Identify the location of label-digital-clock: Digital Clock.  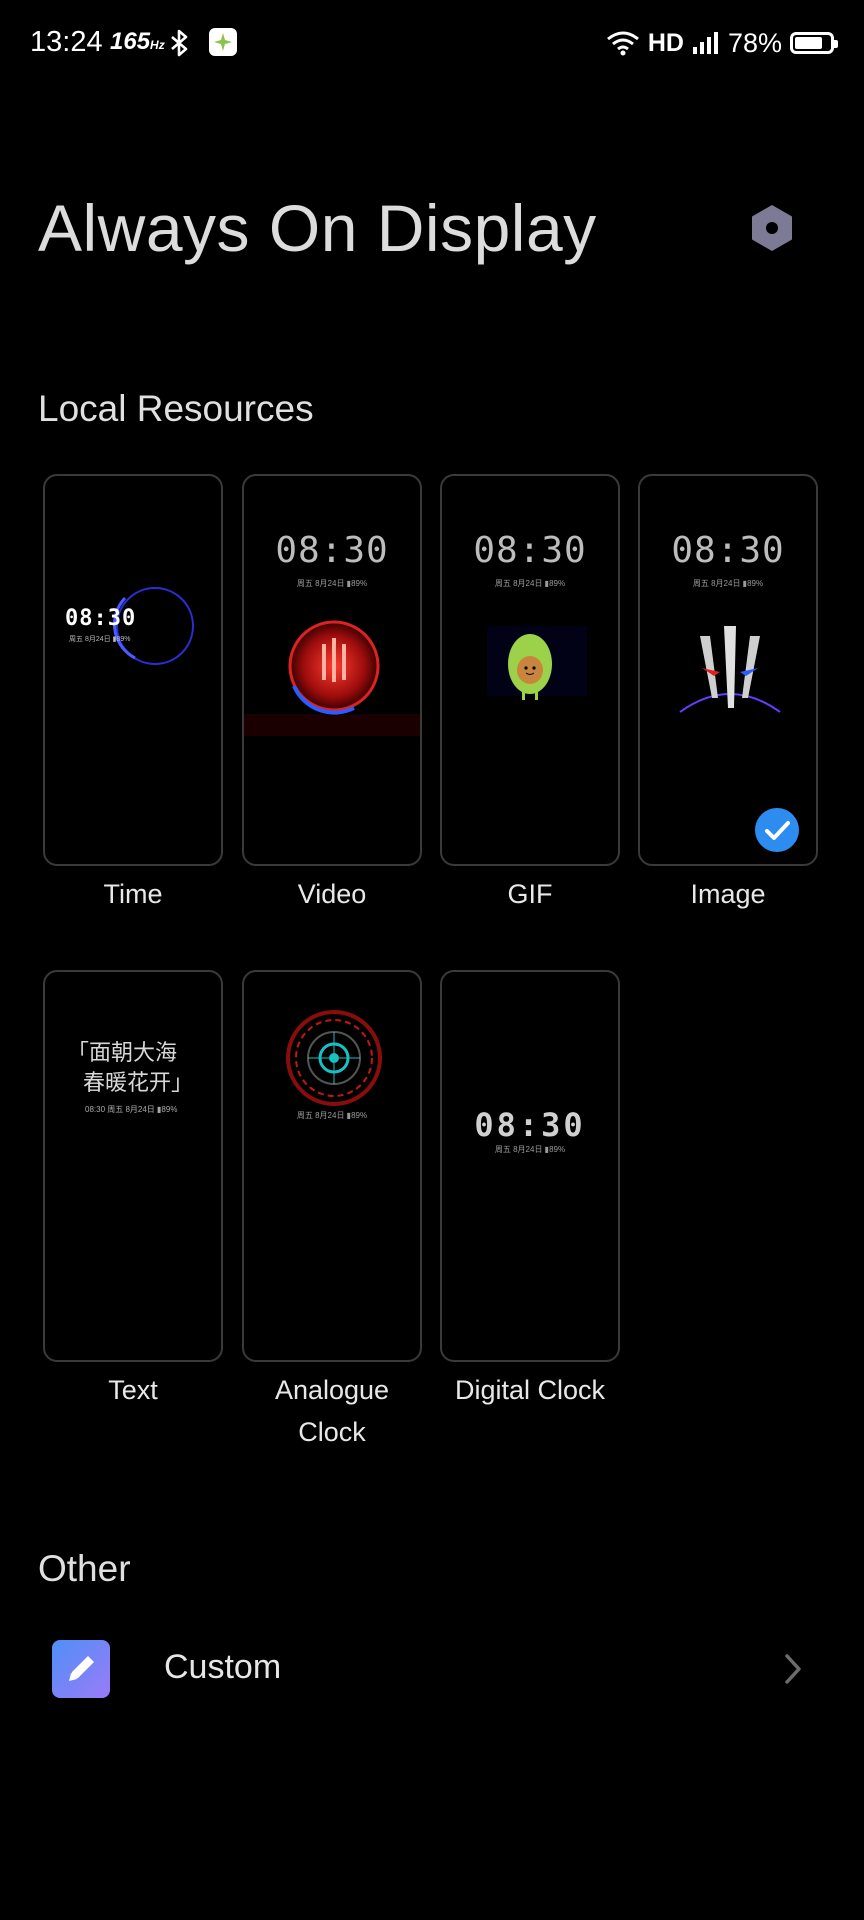
(530, 1390).